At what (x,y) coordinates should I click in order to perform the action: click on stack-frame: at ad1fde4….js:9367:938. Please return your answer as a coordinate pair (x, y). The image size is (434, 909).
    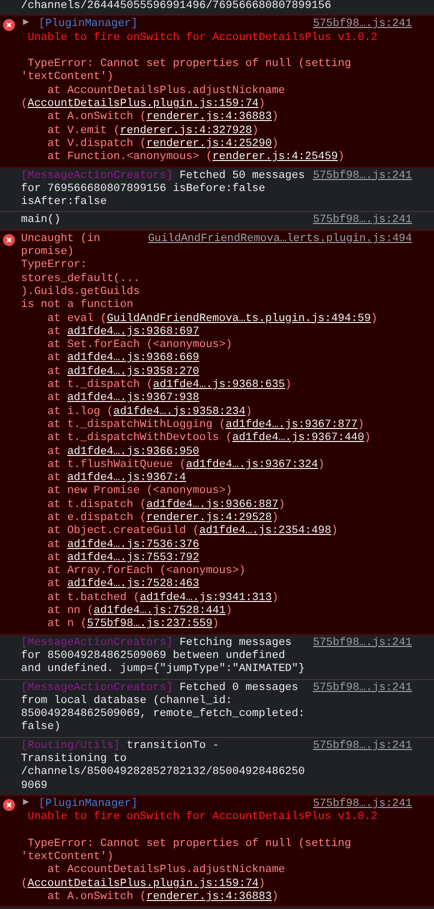
    Looking at the image, I should click on (216, 399).